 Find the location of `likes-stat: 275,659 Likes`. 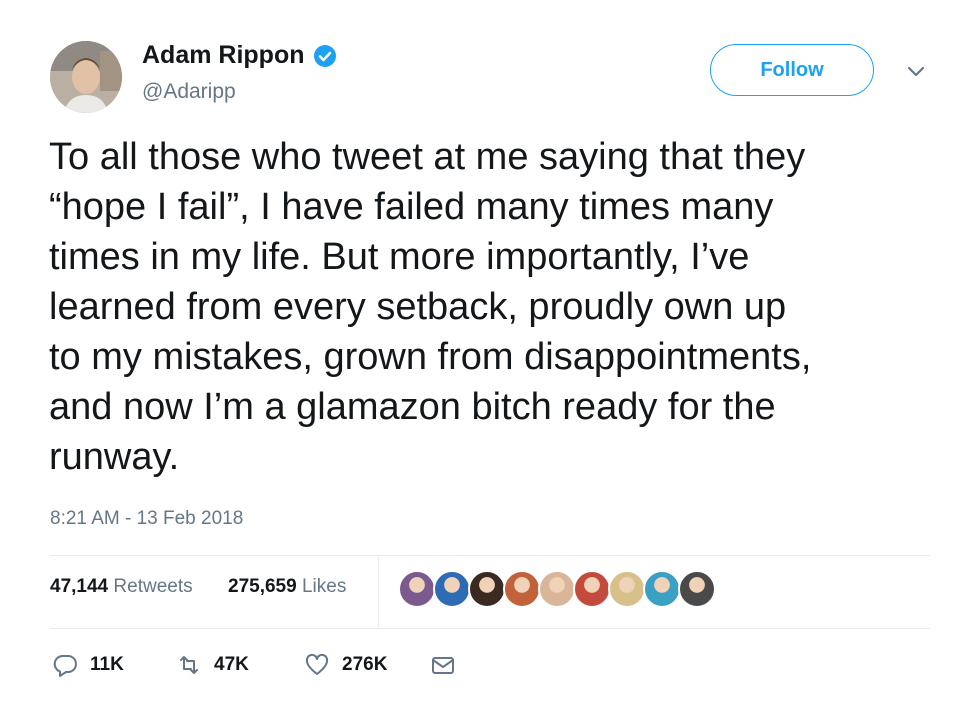

likes-stat: 275,659 Likes is located at coordinates (287, 587).